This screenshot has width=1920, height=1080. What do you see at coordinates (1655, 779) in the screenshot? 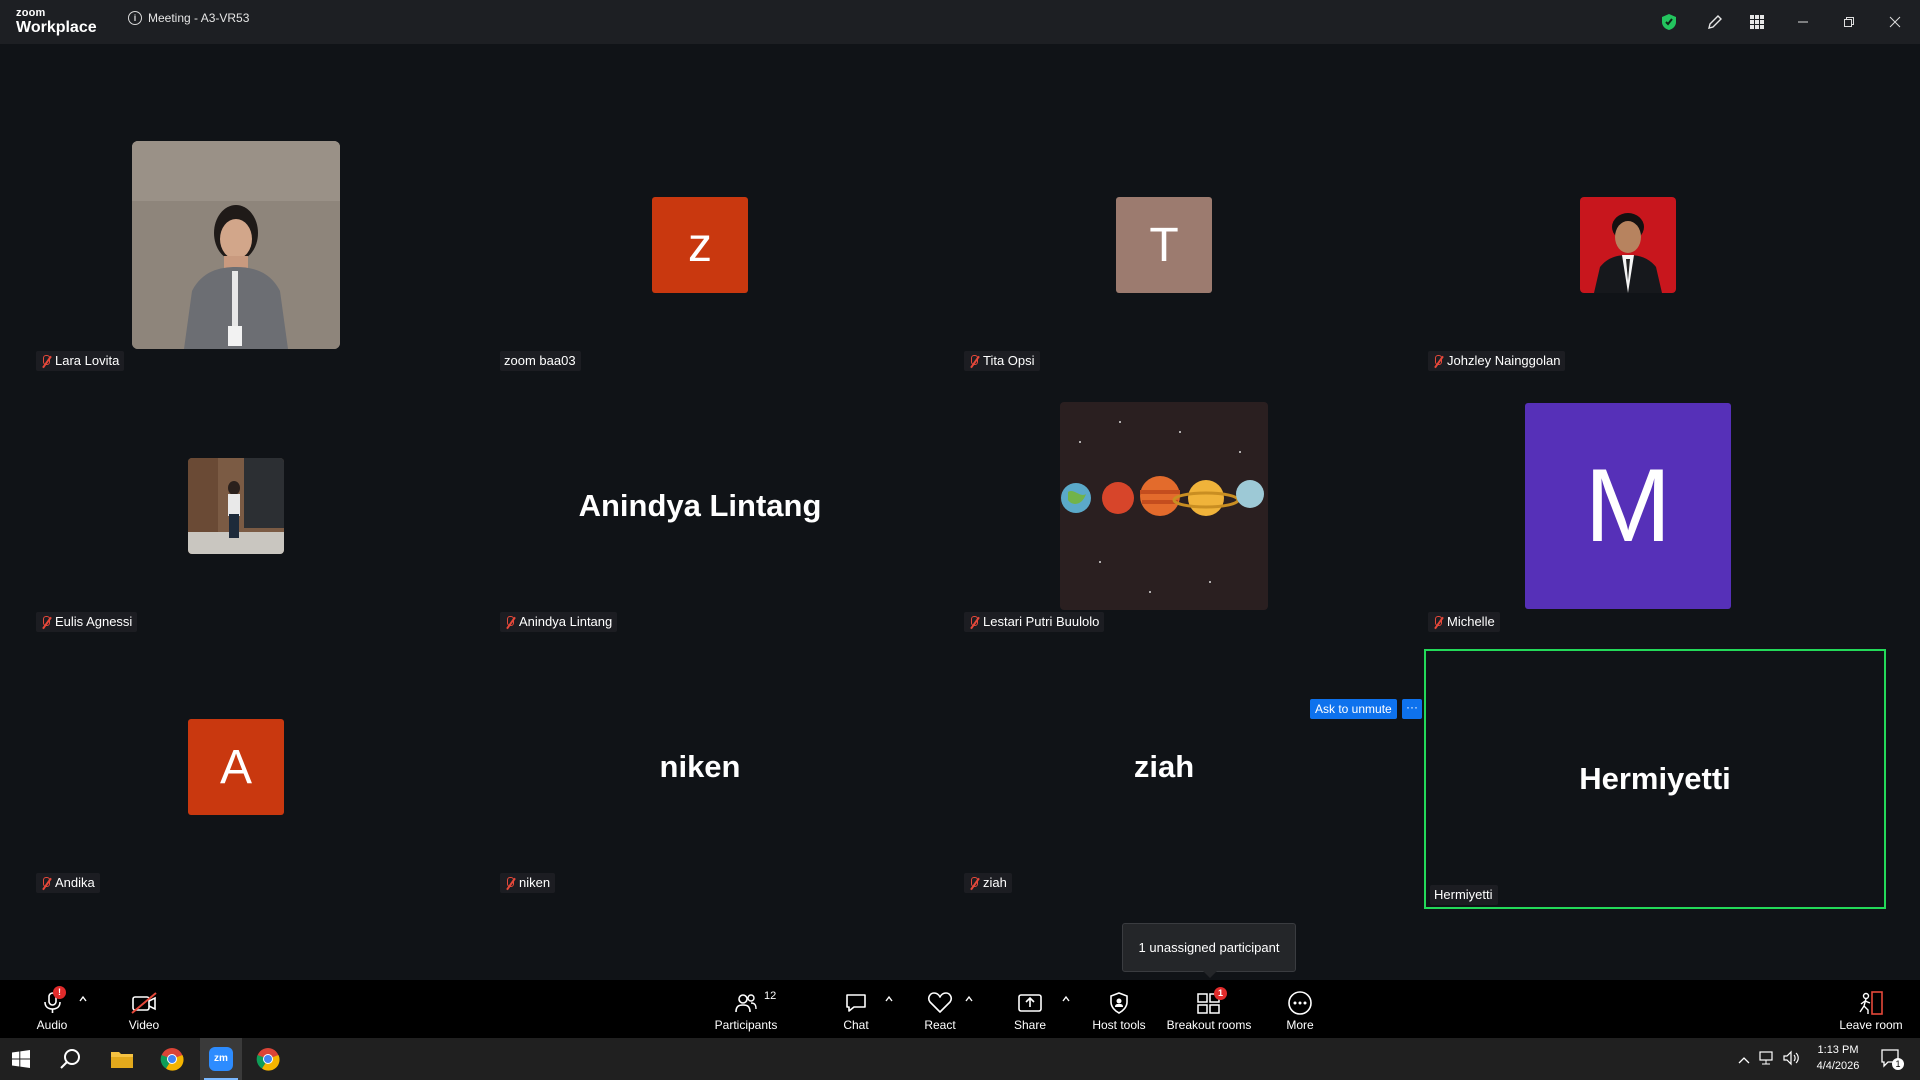
I see `active-speaker-tile: Hermiyetti Hermiyetti` at bounding box center [1655, 779].